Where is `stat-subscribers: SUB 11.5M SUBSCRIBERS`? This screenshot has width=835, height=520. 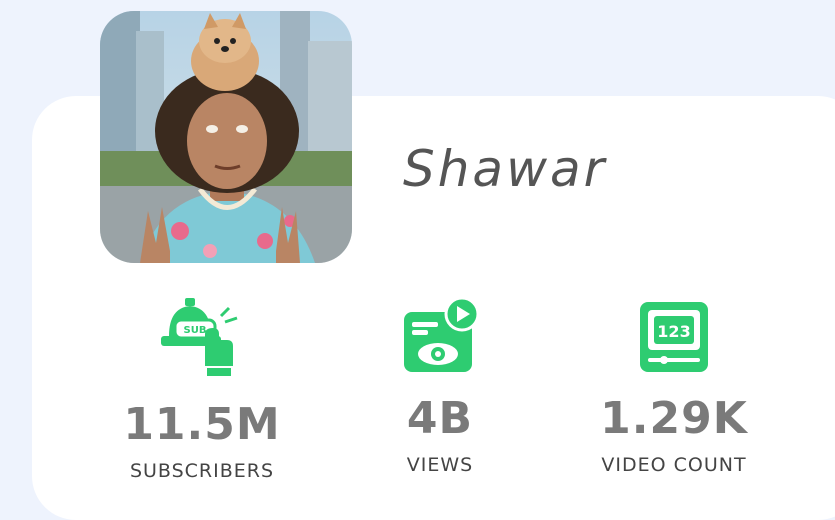 stat-subscribers: SUB 11.5M SUBSCRIBERS is located at coordinates (202, 389).